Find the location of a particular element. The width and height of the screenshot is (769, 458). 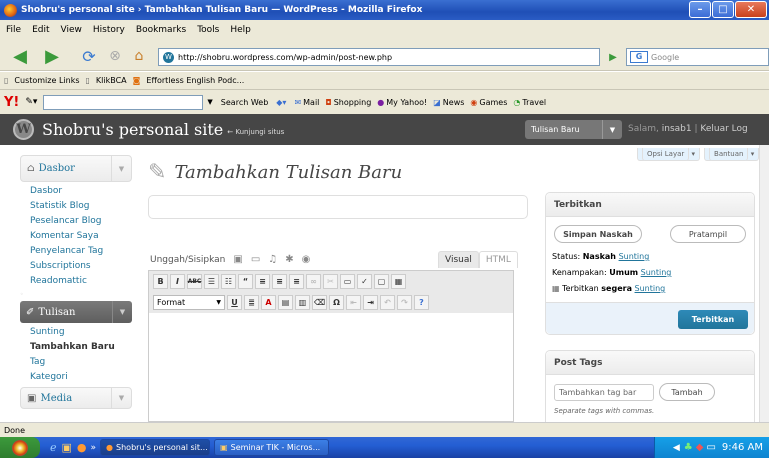

sidebar-item-kategori: Kategori is located at coordinates (81, 377).